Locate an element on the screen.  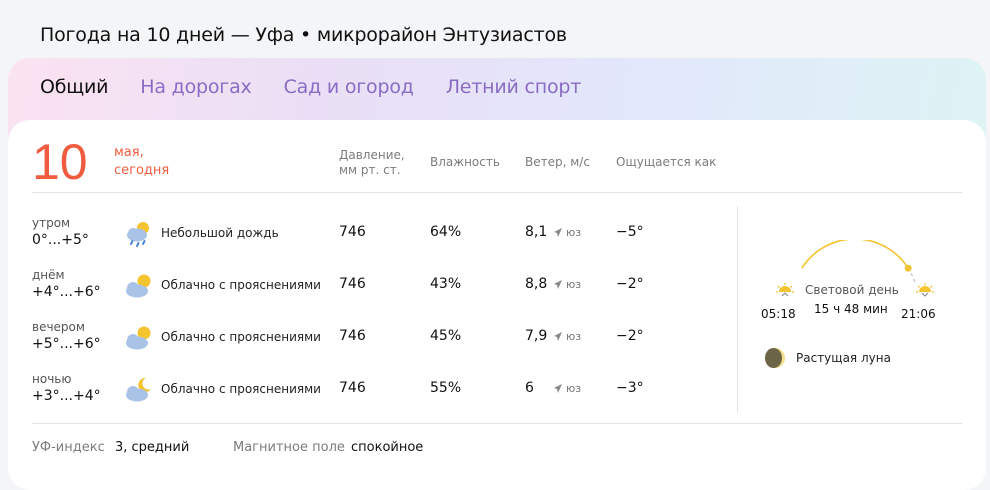
daylight-arc is located at coordinates (855, 268).